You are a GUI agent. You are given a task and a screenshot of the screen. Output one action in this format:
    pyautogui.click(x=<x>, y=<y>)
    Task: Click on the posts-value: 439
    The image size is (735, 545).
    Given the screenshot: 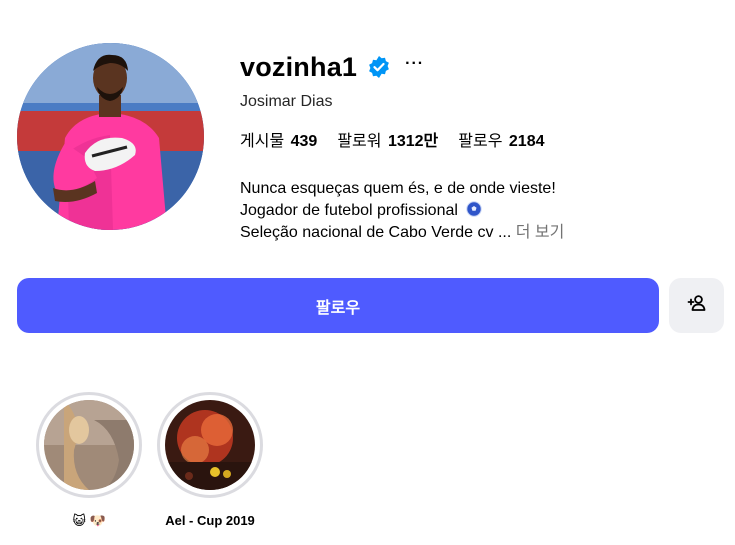 What is the action you would take?
    pyautogui.click(x=304, y=141)
    